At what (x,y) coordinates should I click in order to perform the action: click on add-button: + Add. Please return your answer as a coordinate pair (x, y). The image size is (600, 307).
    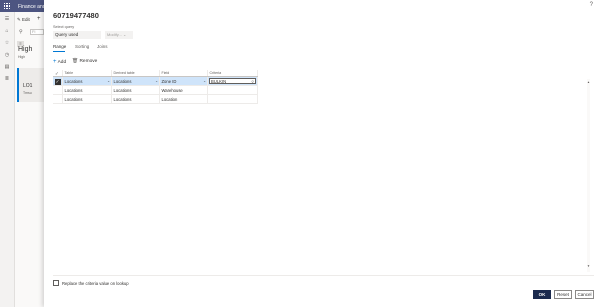
    Looking at the image, I should click on (59, 62).